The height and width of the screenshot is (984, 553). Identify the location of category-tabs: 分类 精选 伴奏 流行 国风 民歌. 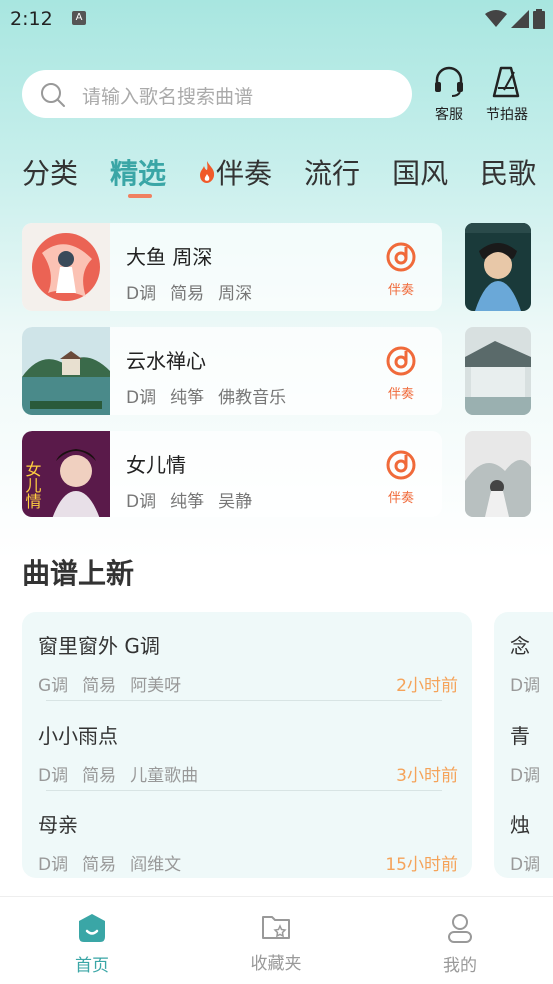
(287, 175).